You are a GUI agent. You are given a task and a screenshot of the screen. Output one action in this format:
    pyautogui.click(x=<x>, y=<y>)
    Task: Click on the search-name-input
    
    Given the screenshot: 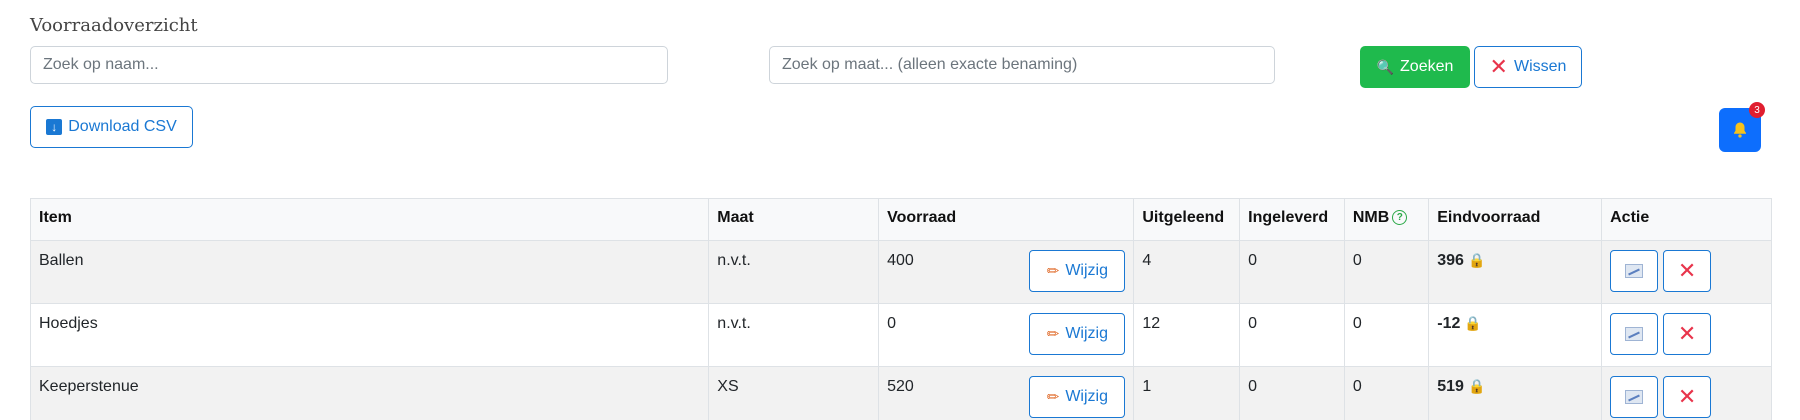 What is the action you would take?
    pyautogui.click(x=349, y=65)
    